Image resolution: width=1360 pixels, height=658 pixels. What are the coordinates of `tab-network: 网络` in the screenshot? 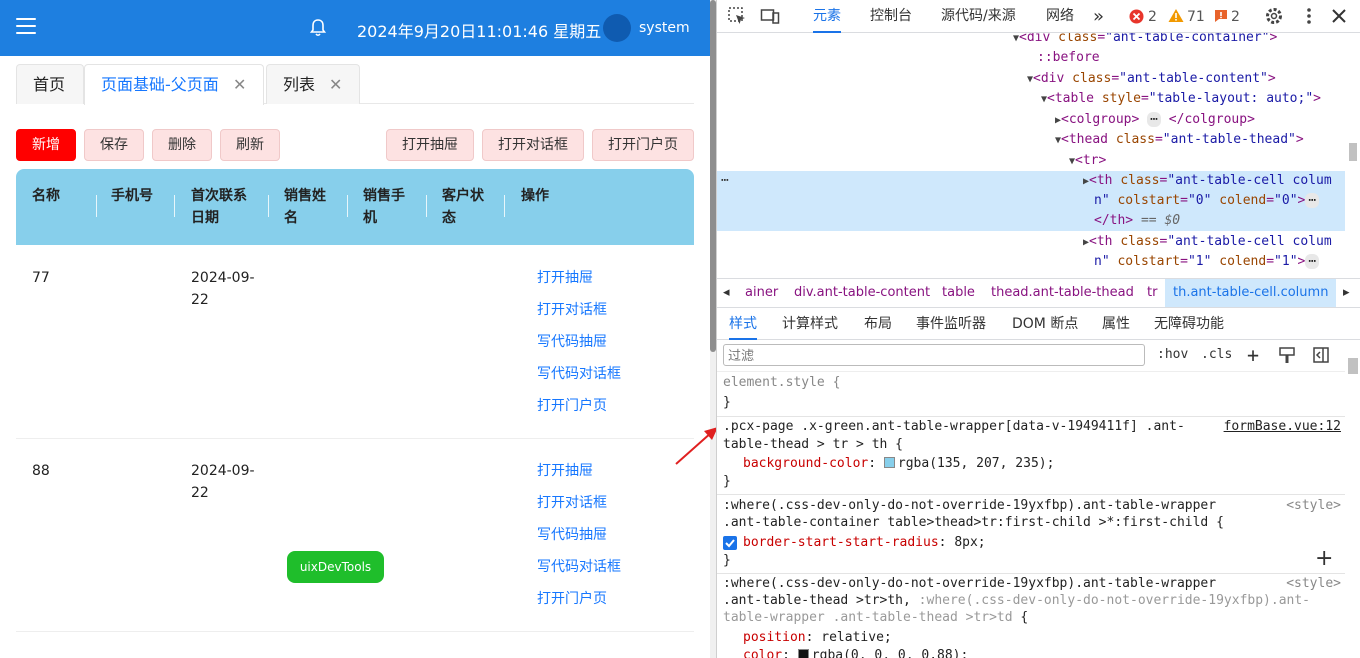 It's located at (1060, 16).